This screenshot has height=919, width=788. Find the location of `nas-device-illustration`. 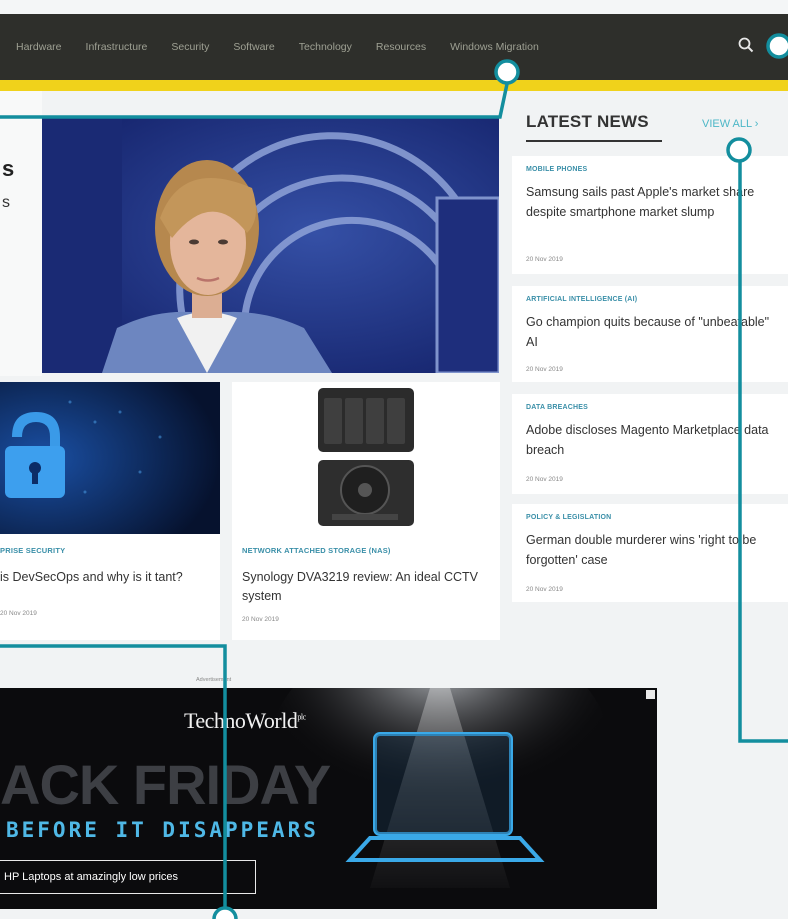

nas-device-illustration is located at coordinates (366, 458).